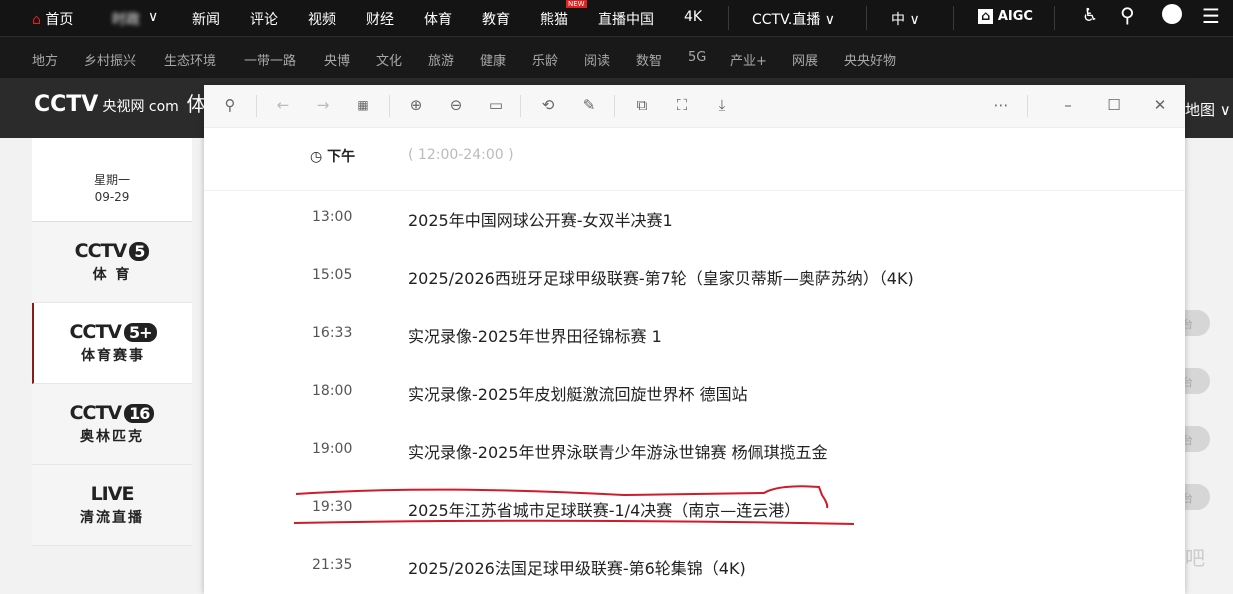 This screenshot has width=1233, height=594. Describe the element at coordinates (905, 19) in the screenshot. I see `language-dropdown: 中 ∨` at that location.